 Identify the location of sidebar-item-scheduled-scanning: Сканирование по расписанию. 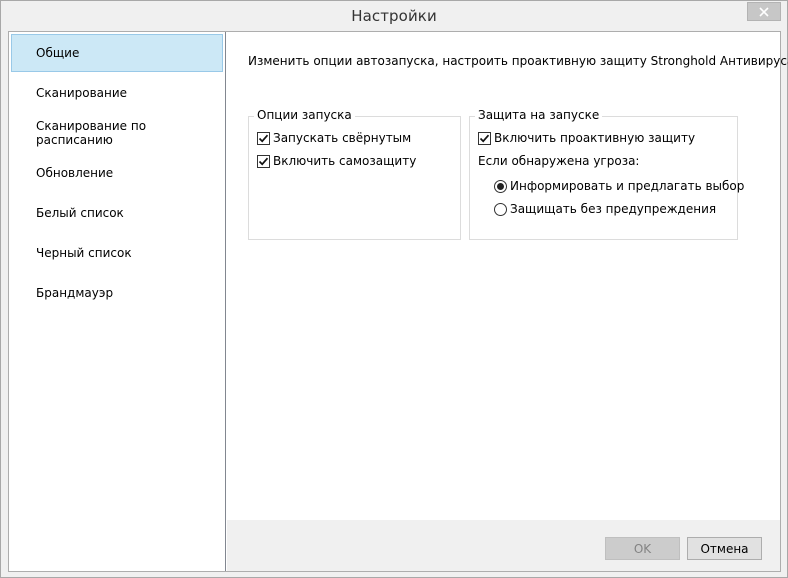
(117, 133).